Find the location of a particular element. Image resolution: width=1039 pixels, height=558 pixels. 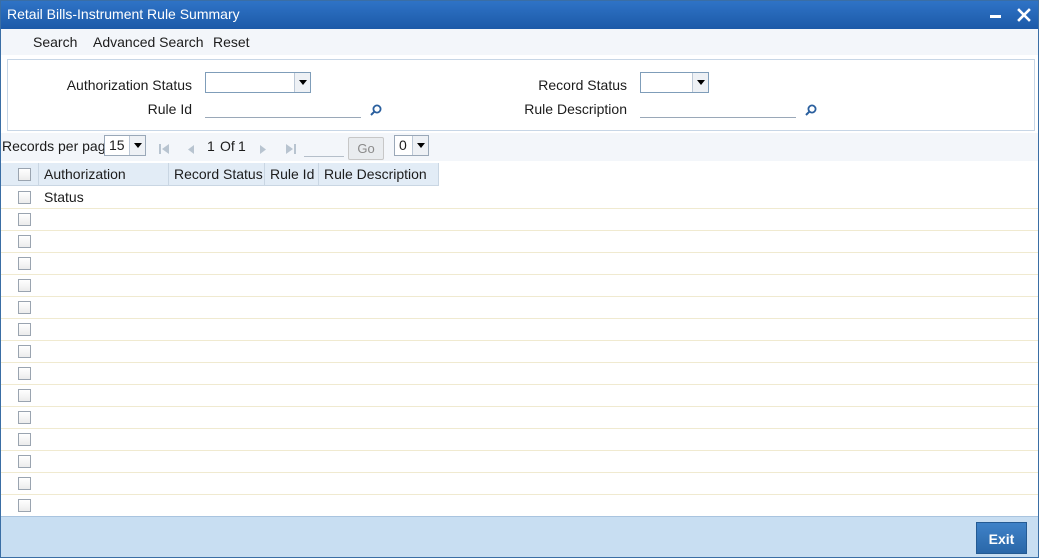

authorization-status-label: Authorization Status is located at coordinates (129, 85).